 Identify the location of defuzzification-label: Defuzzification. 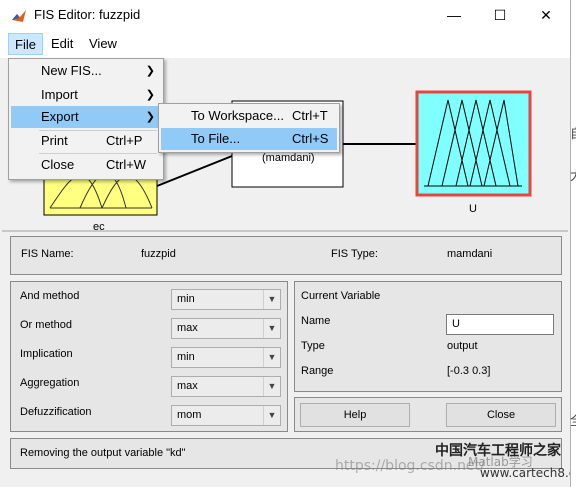
(56, 412).